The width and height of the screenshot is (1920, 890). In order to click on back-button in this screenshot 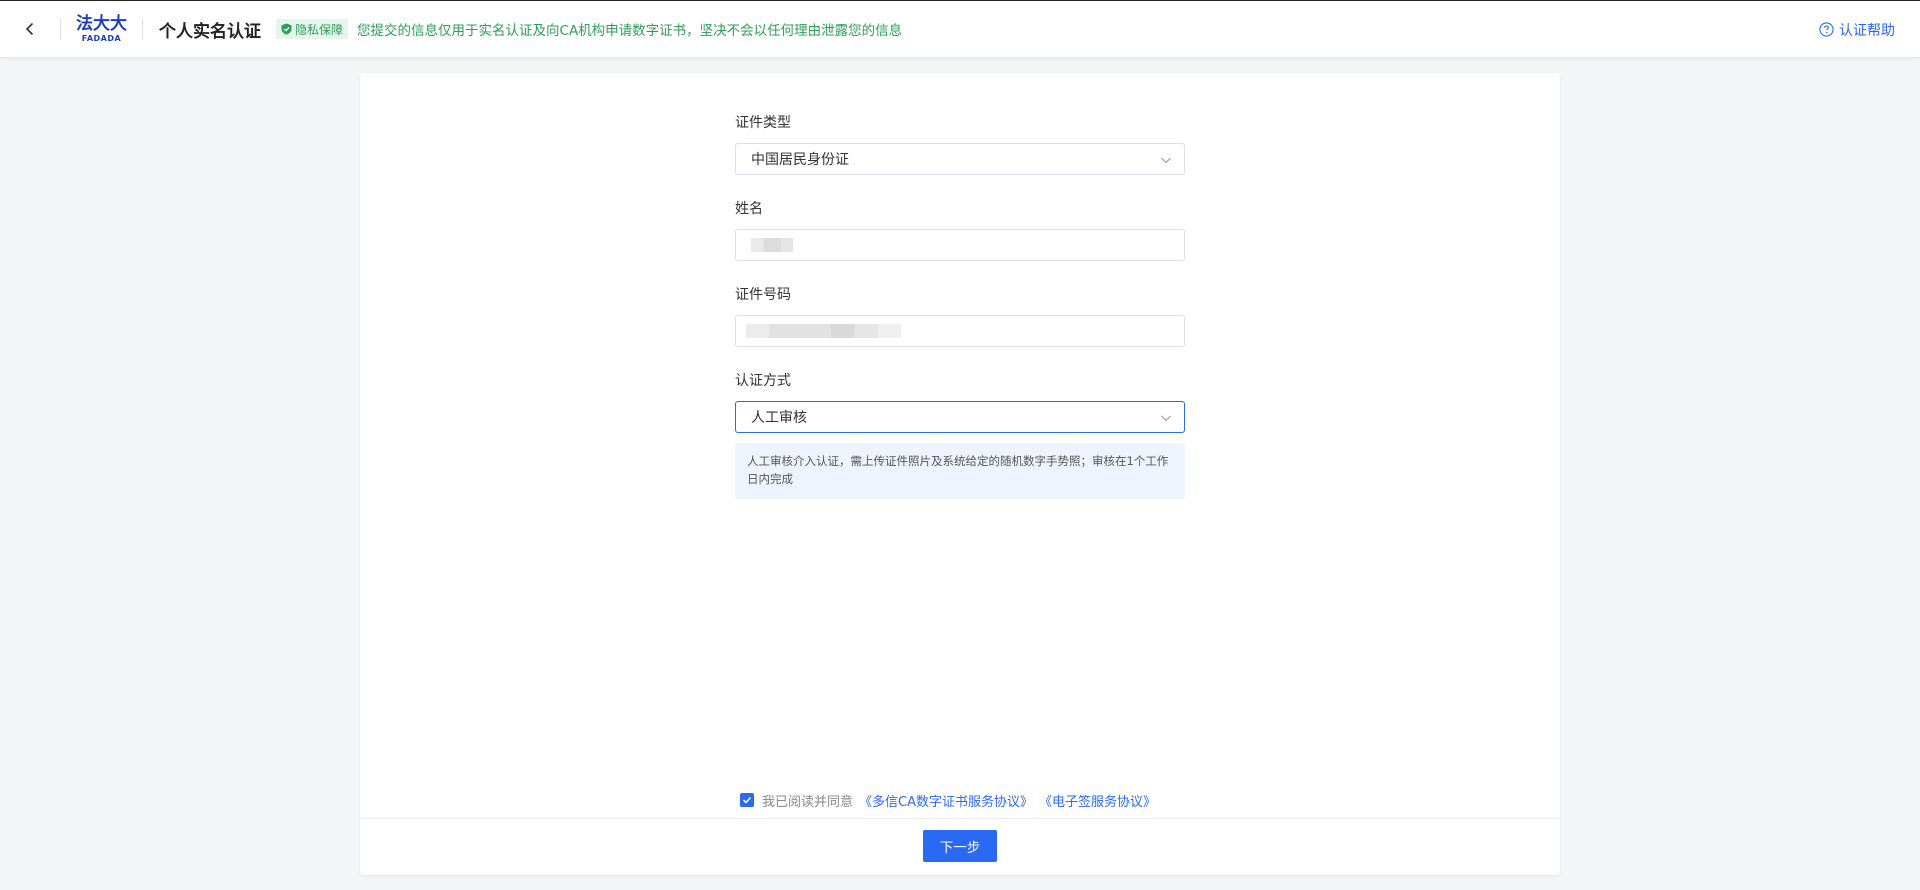, I will do `click(30, 29)`.